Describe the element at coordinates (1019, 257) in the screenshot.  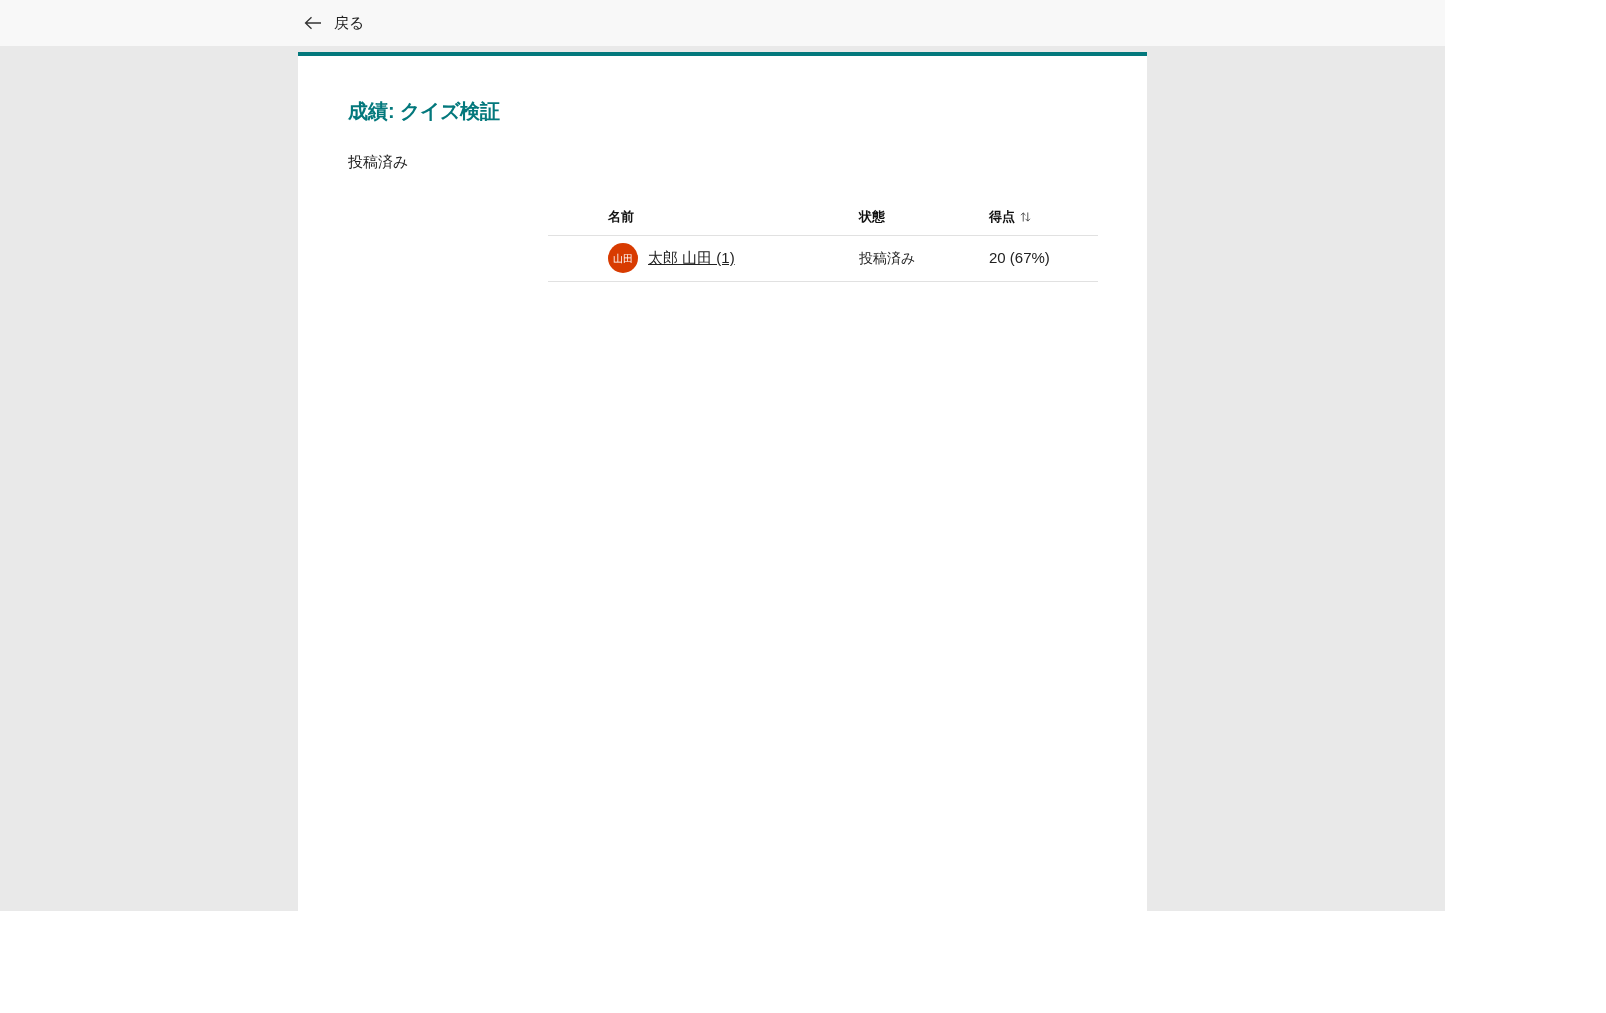
I see `score-text: 20 (67%)` at that location.